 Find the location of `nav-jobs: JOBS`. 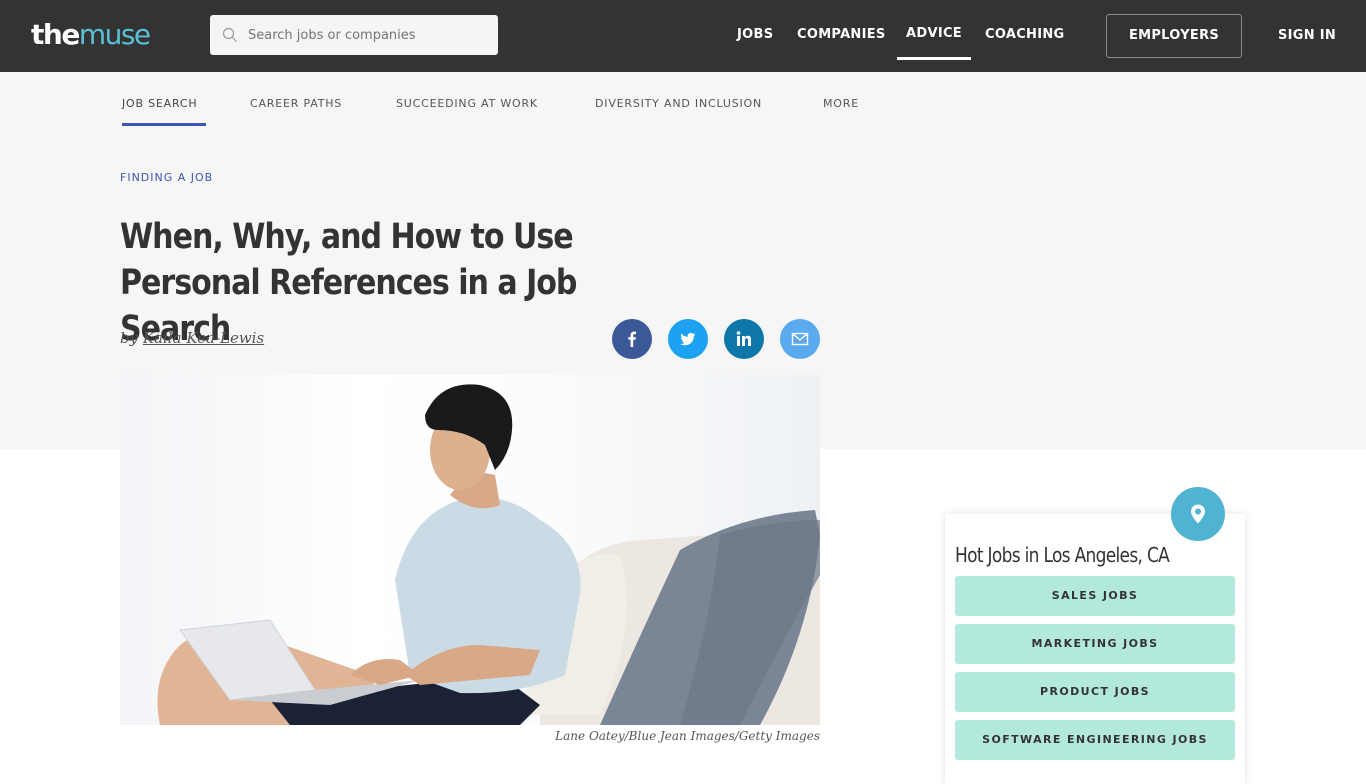

nav-jobs: JOBS is located at coordinates (755, 36).